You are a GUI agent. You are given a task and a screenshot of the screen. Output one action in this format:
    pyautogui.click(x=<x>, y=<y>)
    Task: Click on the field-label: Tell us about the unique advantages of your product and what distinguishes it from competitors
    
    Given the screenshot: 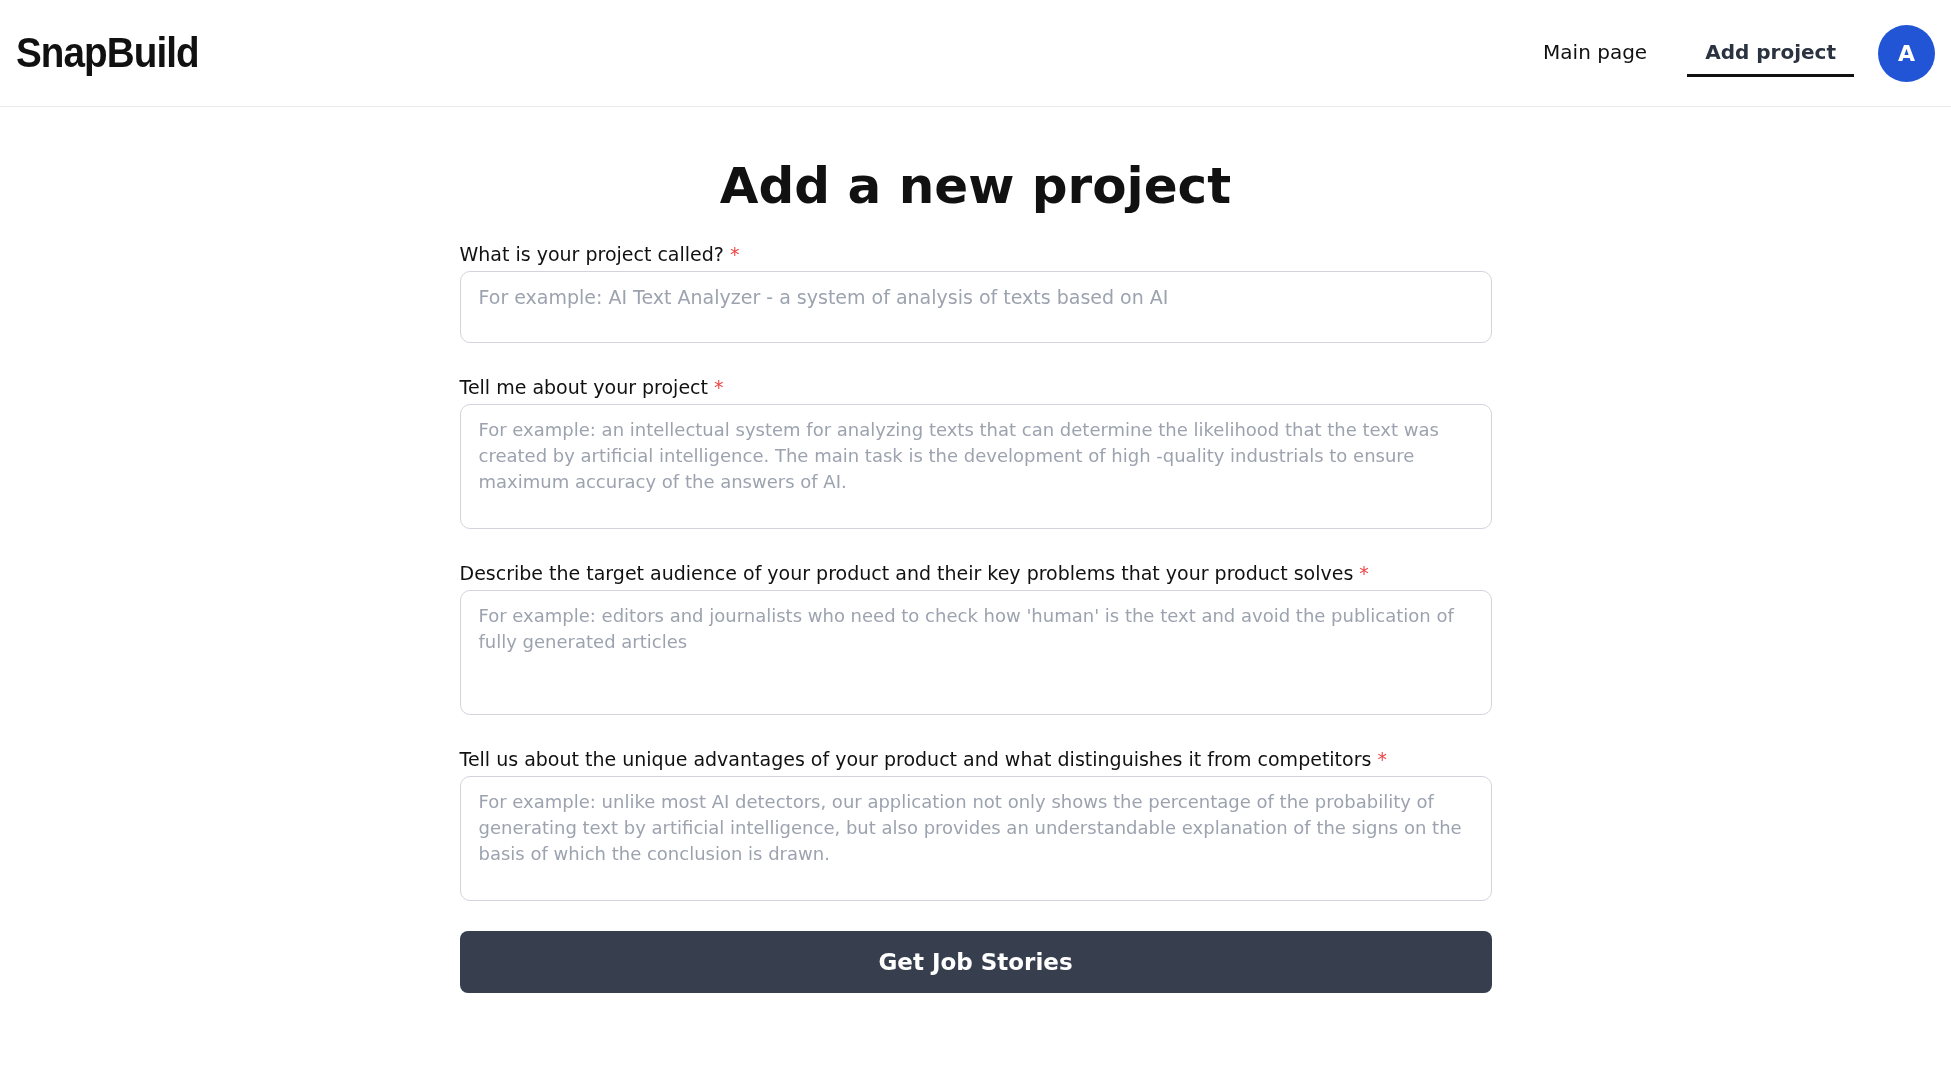 What is the action you would take?
    pyautogui.click(x=915, y=759)
    